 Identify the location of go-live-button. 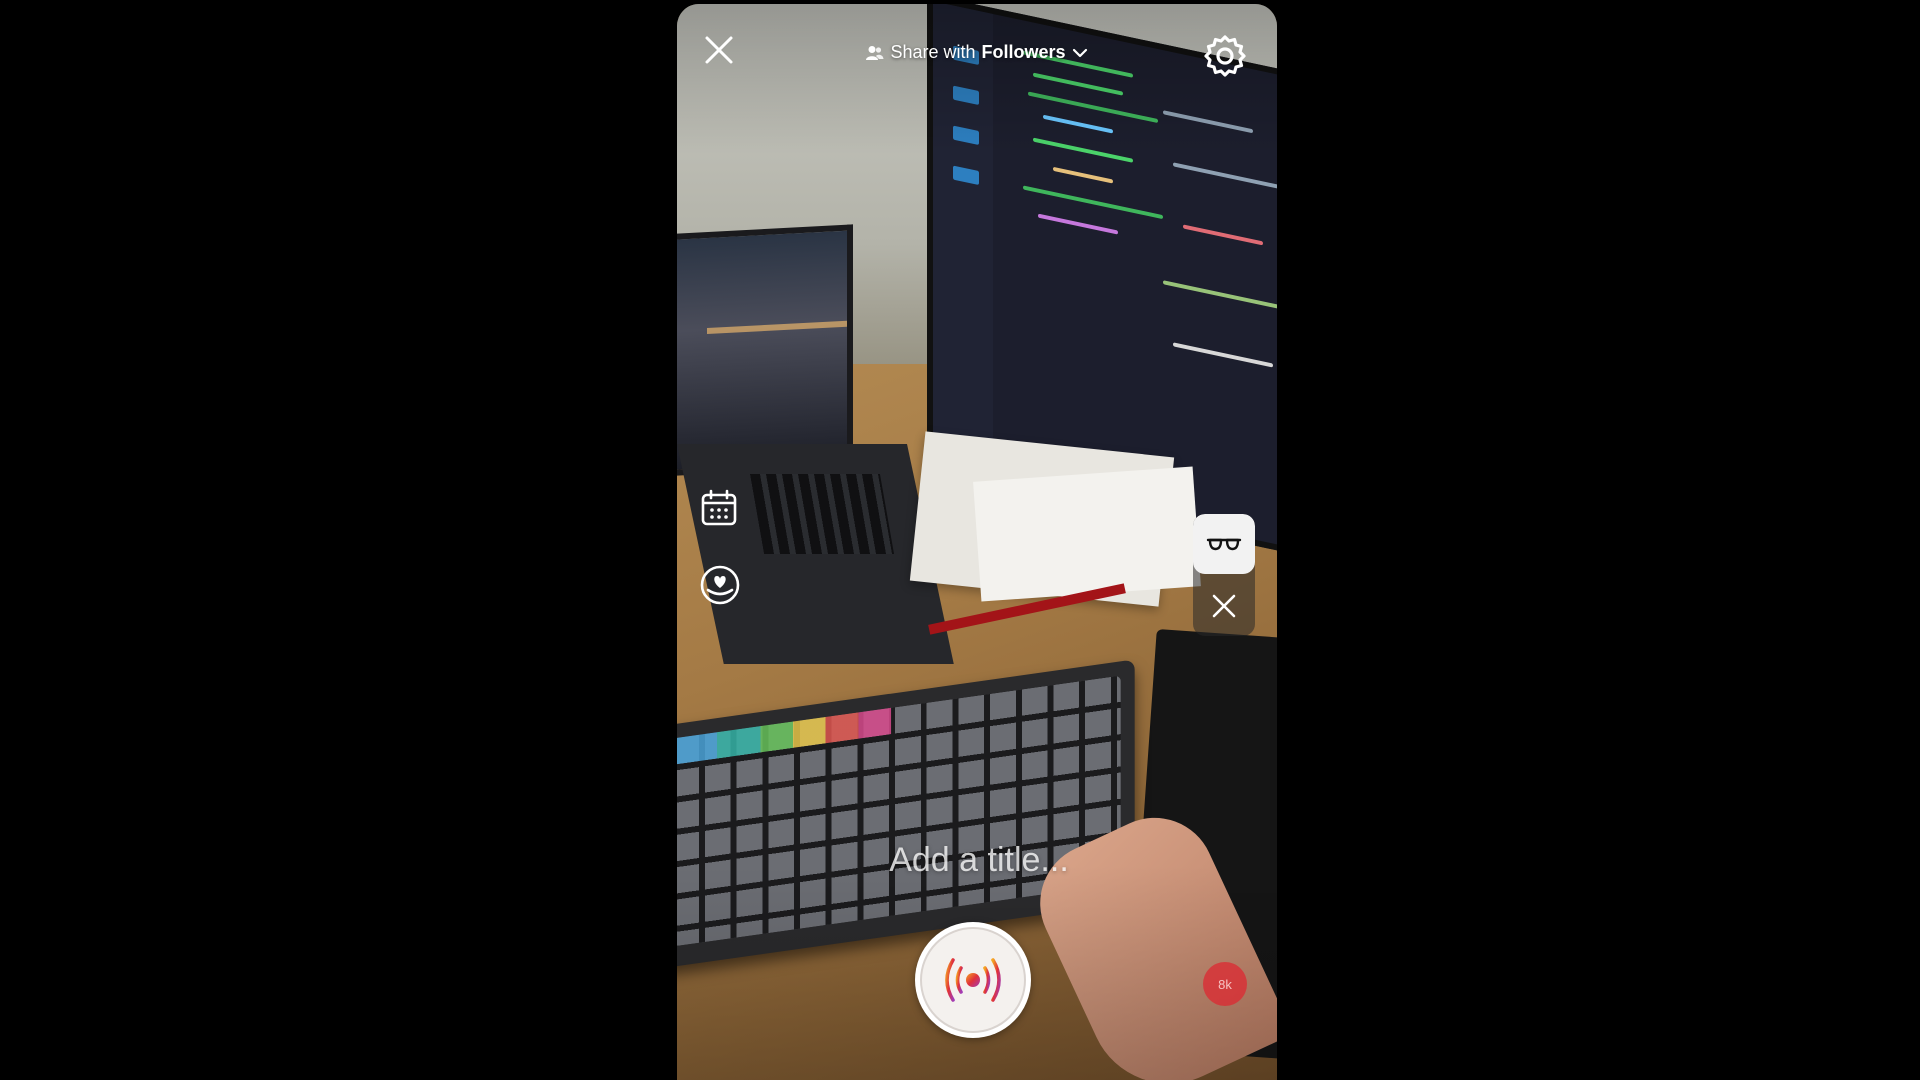
(973, 980).